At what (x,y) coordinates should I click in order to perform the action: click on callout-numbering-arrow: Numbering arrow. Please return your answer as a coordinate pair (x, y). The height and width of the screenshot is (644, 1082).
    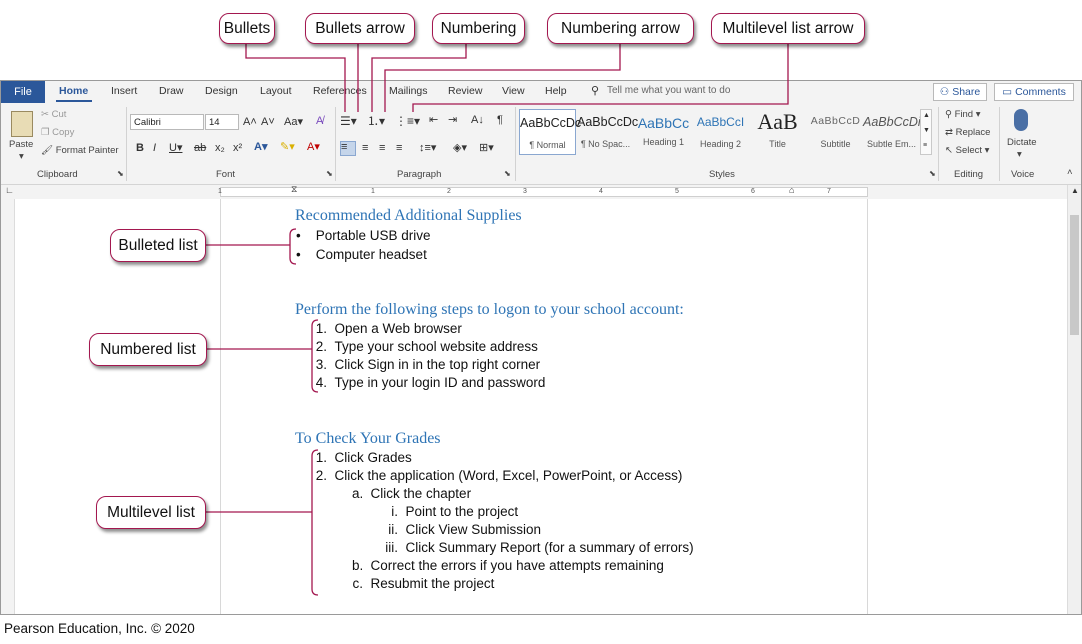
    Looking at the image, I should click on (620, 28).